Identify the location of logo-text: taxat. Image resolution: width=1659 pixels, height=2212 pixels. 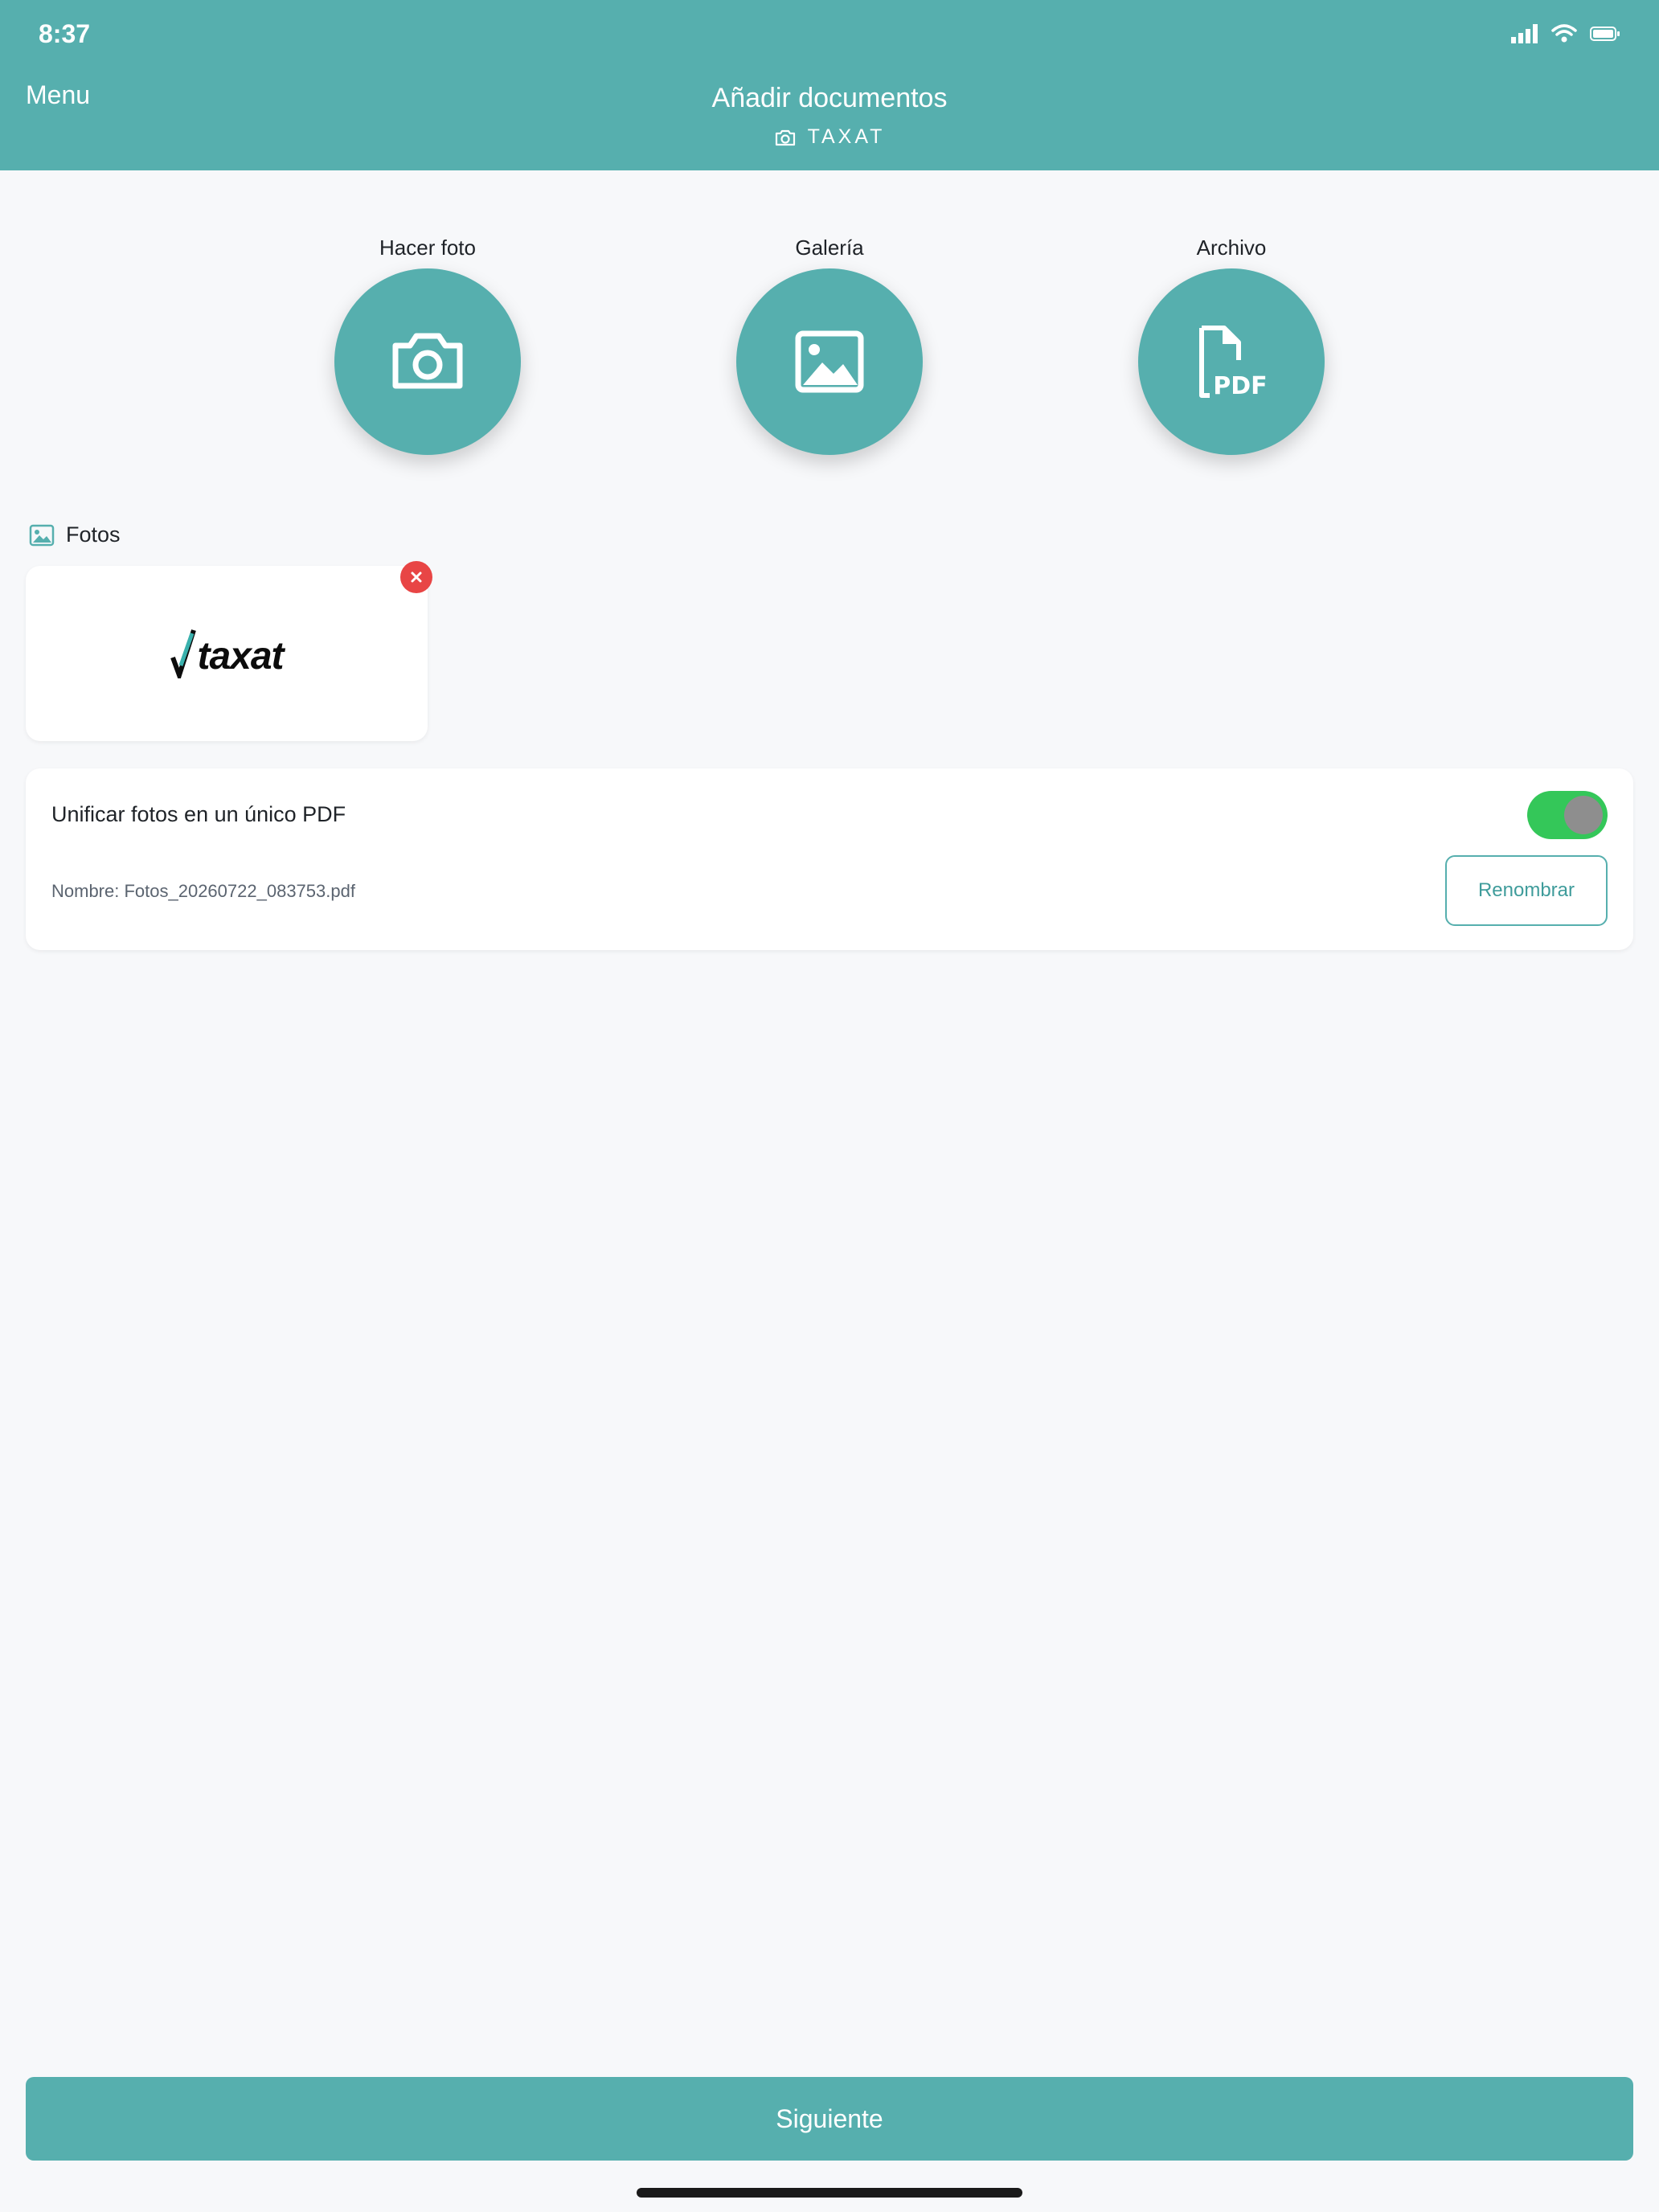
(240, 656).